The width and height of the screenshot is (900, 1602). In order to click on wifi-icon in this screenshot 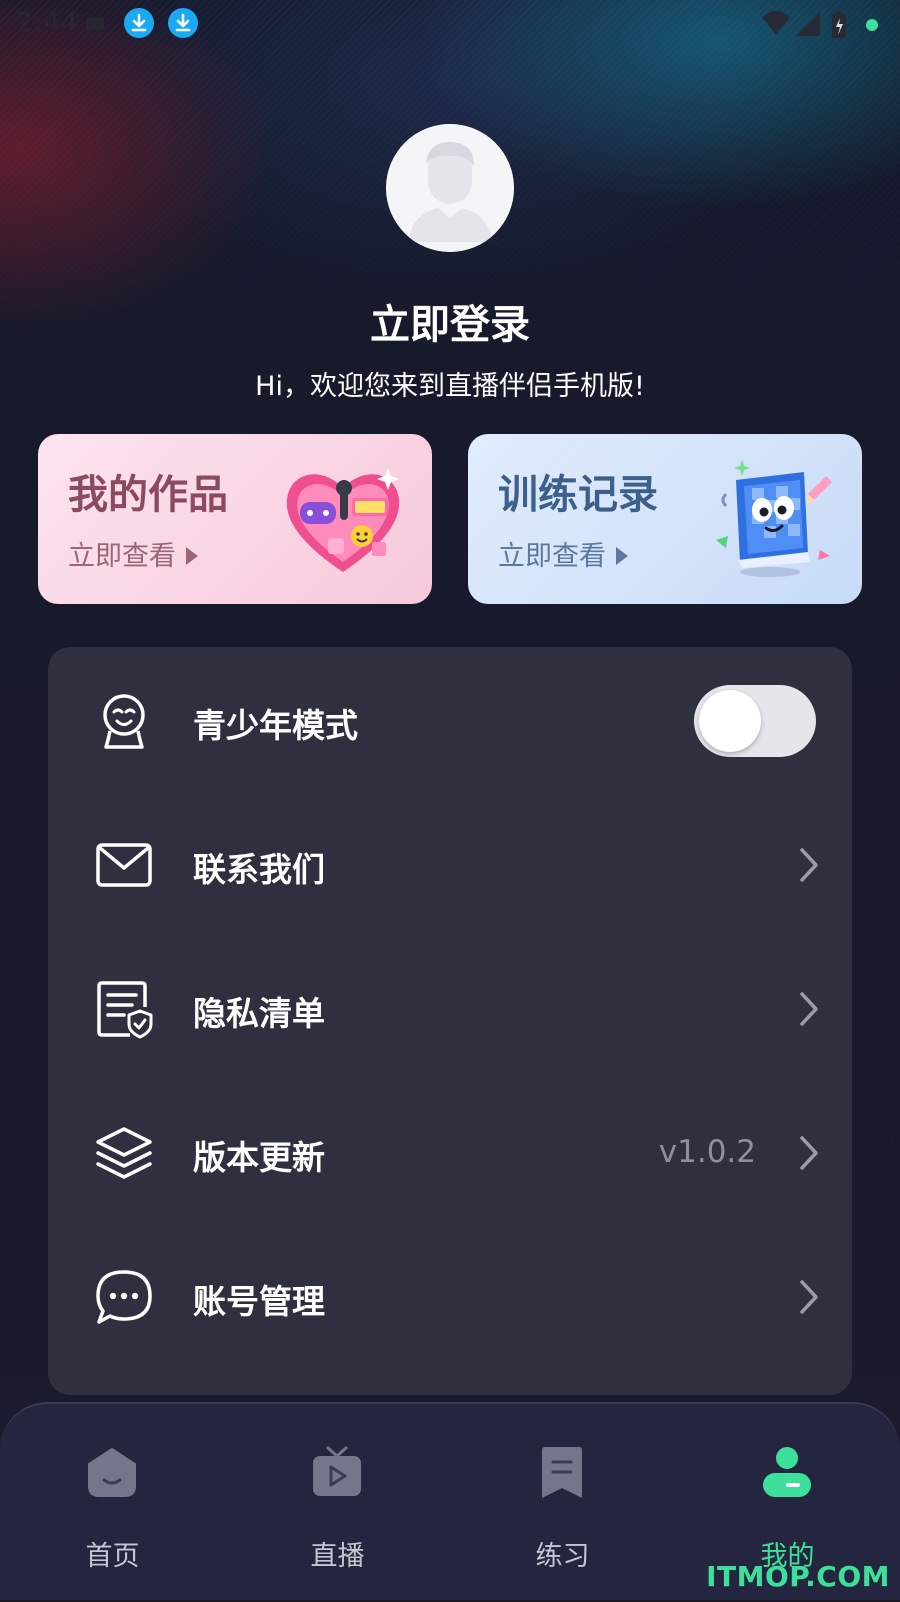, I will do `click(776, 23)`.